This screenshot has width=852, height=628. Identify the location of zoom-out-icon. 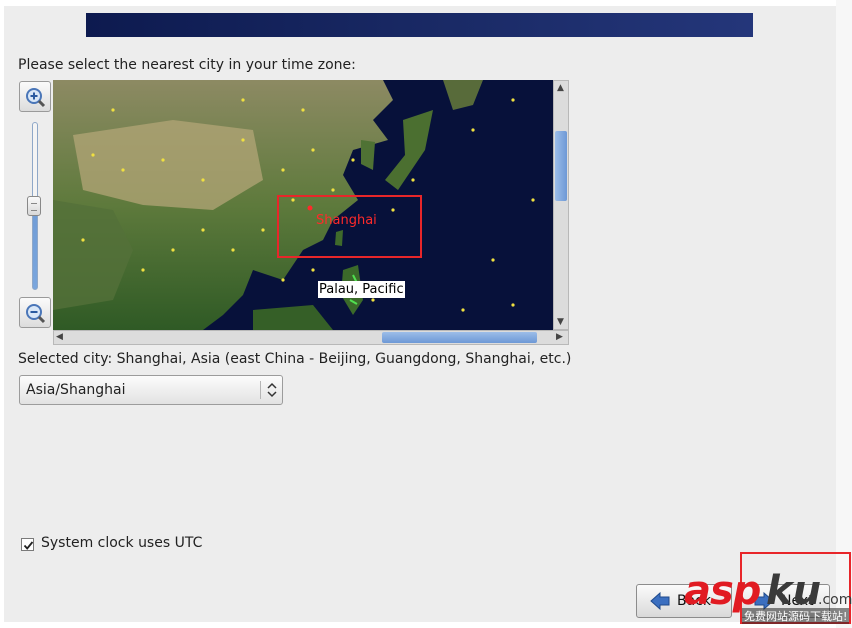
(36, 314).